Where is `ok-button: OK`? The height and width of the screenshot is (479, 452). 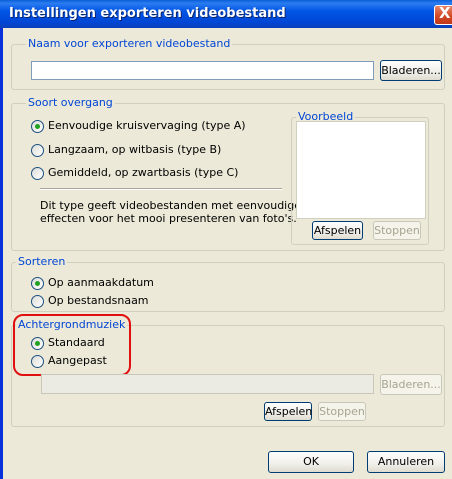 ok-button: OK is located at coordinates (311, 462).